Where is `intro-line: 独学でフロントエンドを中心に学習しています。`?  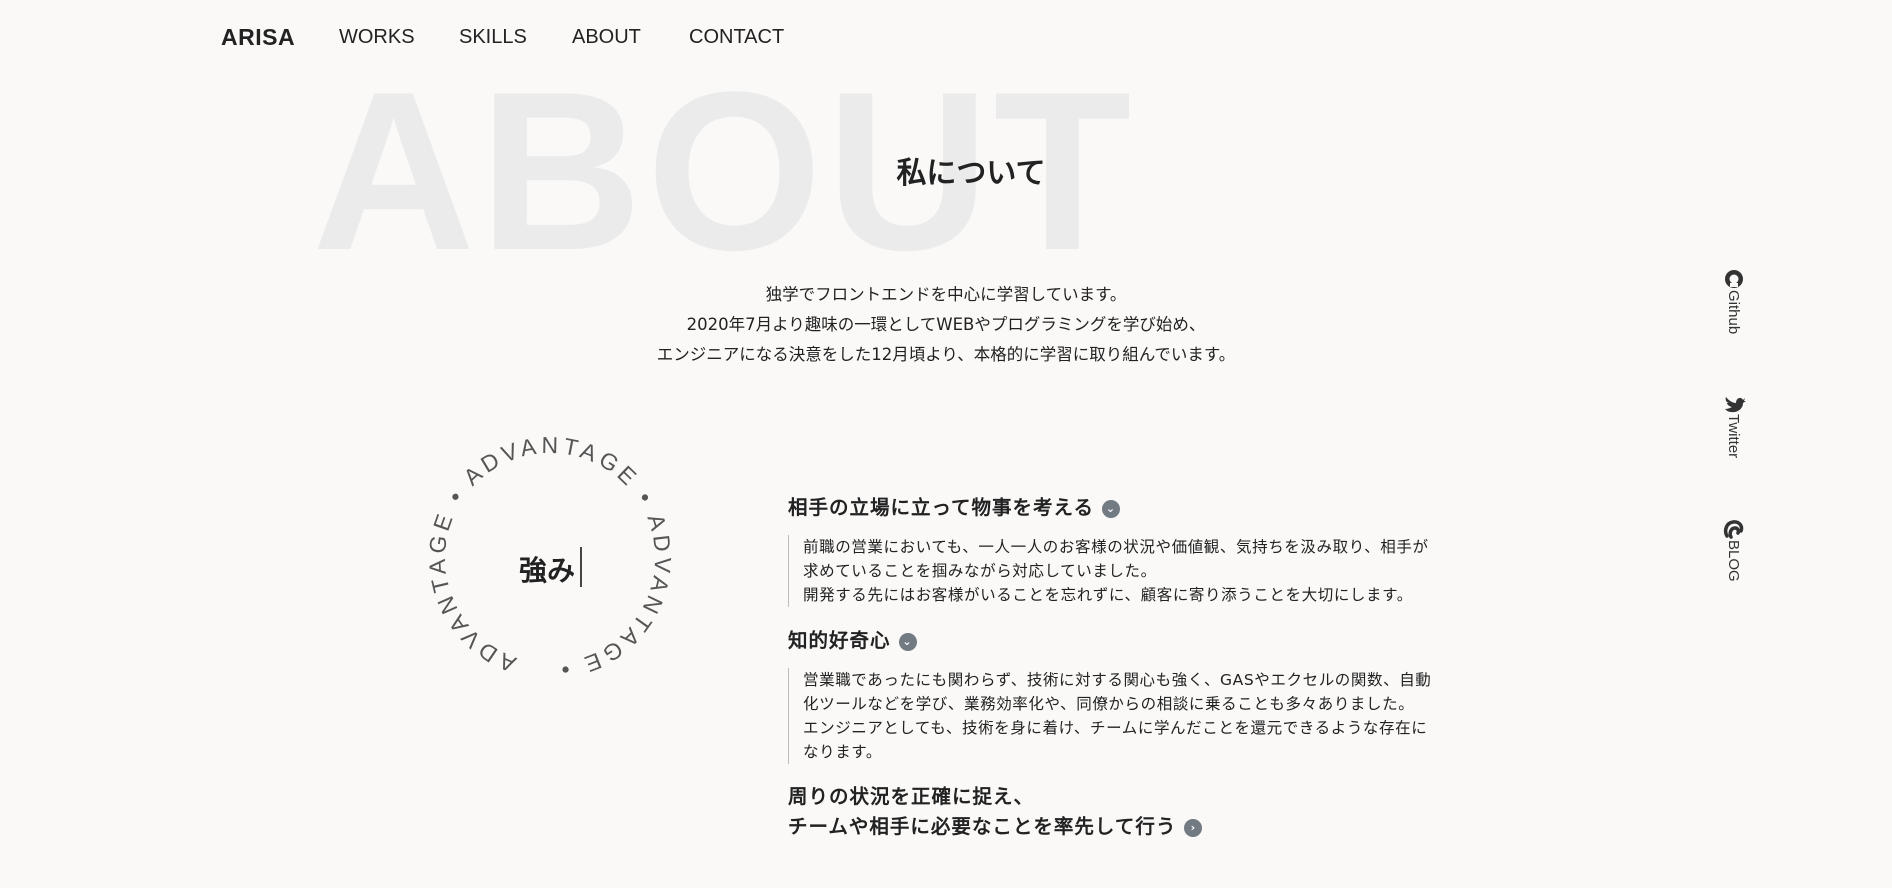
intro-line: 独学でフロントエンドを中心に学習しています。 is located at coordinates (946, 294).